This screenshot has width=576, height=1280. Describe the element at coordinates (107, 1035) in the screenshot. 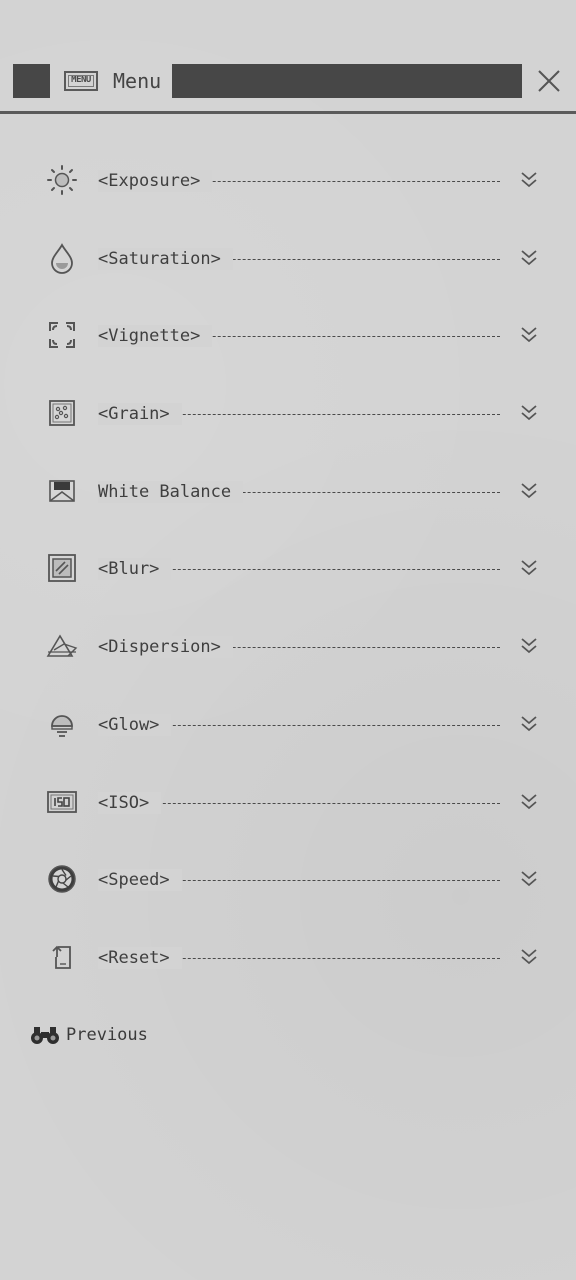

I see `previous-label: Previous` at that location.